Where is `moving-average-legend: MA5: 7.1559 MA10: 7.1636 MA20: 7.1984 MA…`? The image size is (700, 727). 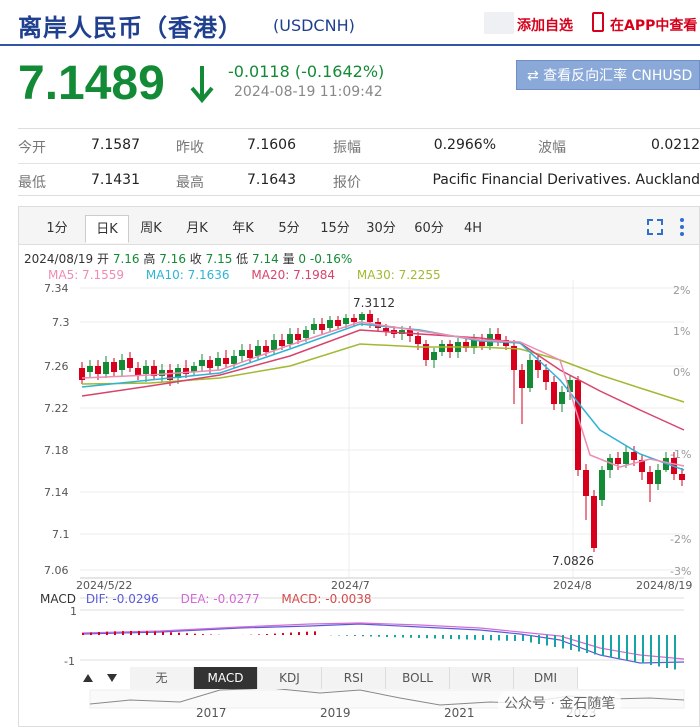
moving-average-legend: MA5: 7.1559 MA10: 7.1636 MA20: 7.1984 MA… is located at coordinates (244, 275).